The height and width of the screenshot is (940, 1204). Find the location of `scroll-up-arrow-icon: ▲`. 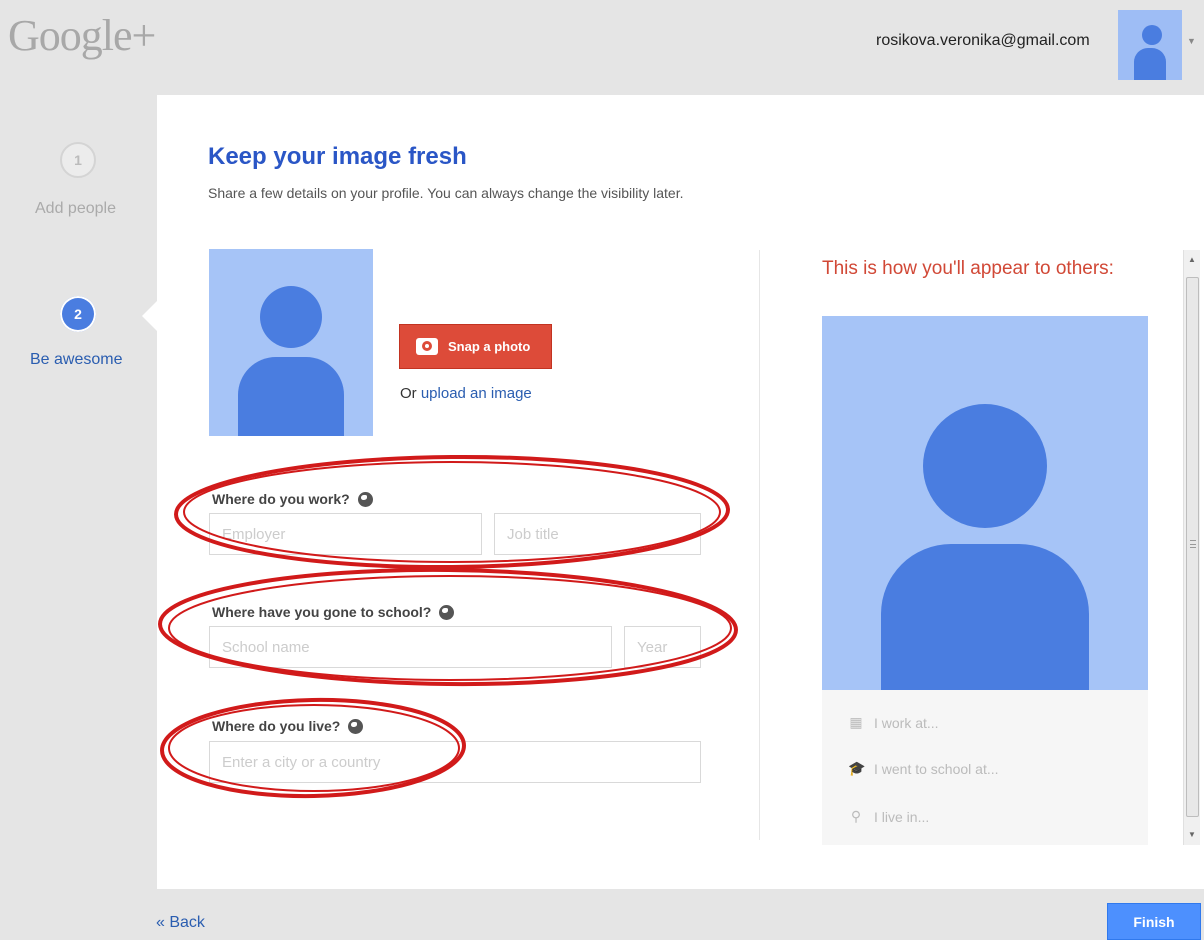

scroll-up-arrow-icon: ▲ is located at coordinates (1192, 260).